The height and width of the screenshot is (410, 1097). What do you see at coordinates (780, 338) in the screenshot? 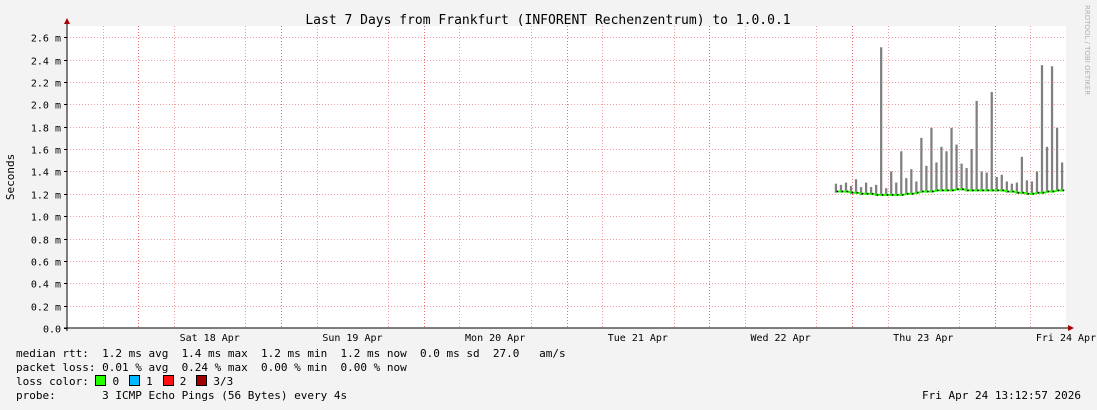
I see `x-tick-label: Wed 22 Apr` at bounding box center [780, 338].